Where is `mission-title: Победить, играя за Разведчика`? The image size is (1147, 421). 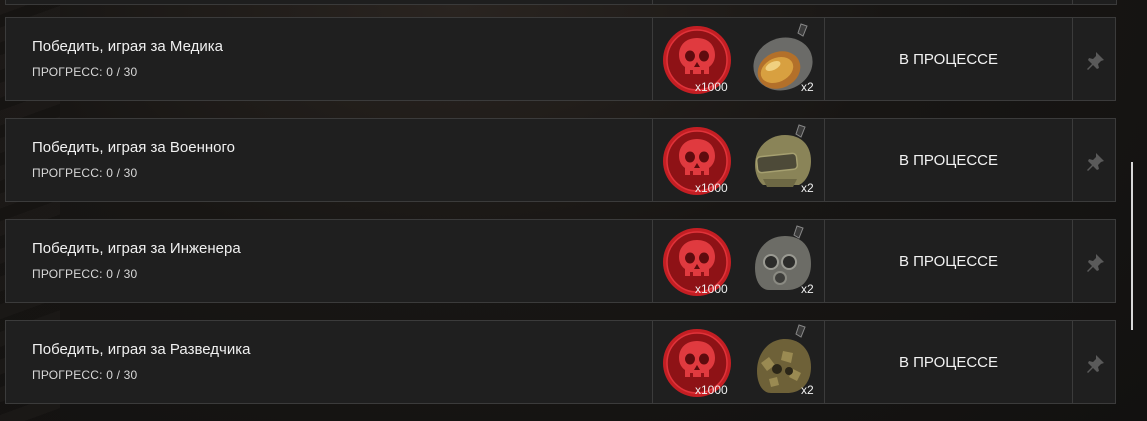
mission-title: Победить, играя за Разведчика is located at coordinates (141, 349).